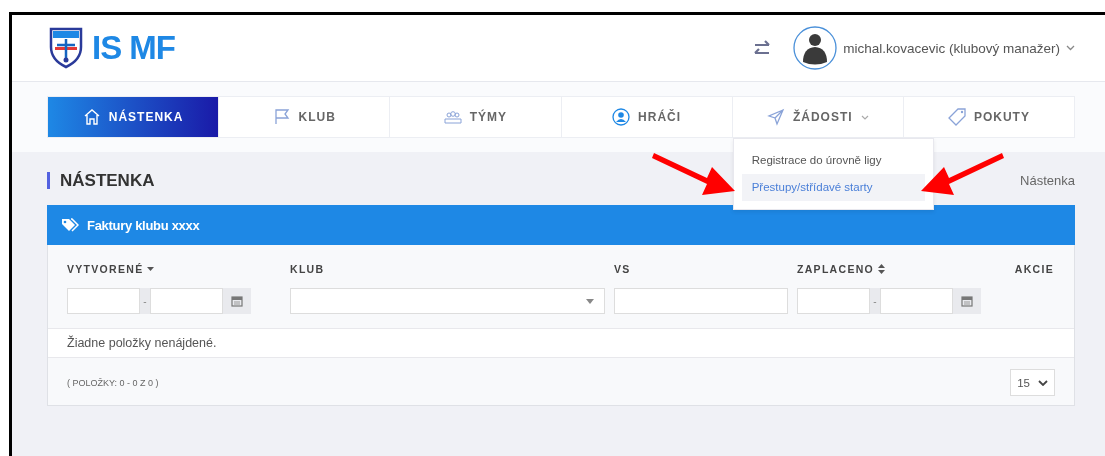 This screenshot has width=1105, height=456. Describe the element at coordinates (305, 117) in the screenshot. I see `nav-tab: KLUB` at that location.